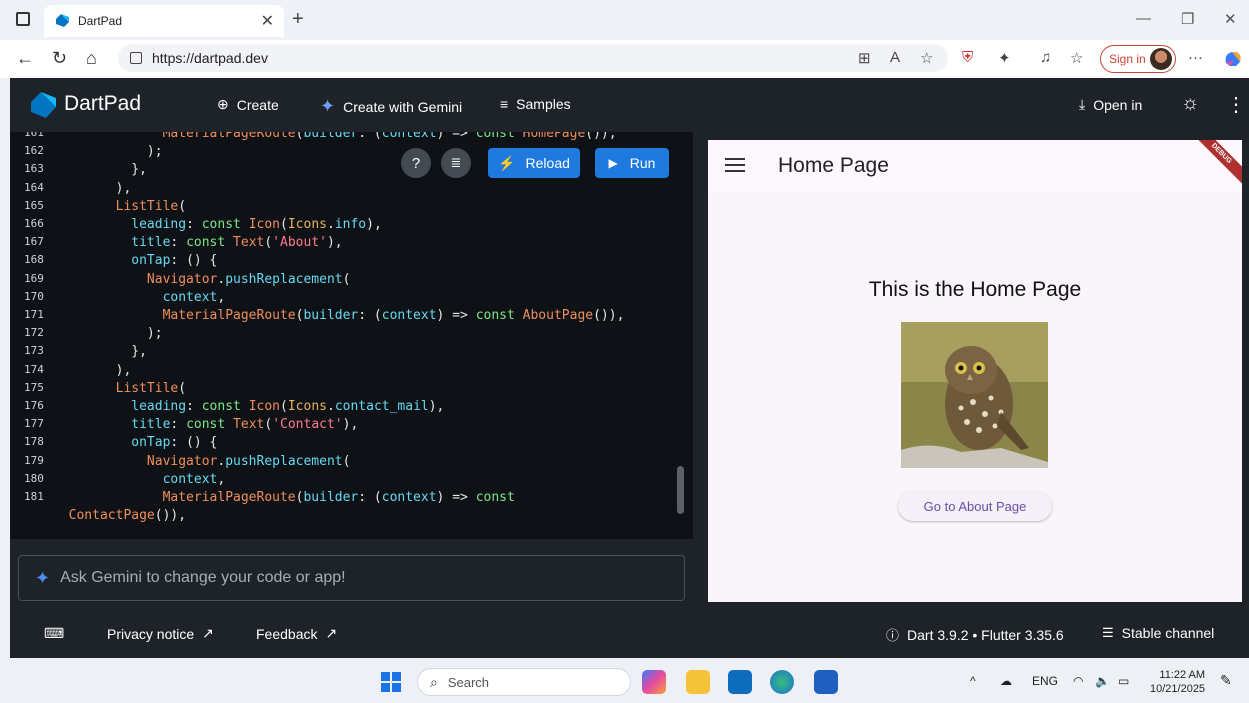 The width and height of the screenshot is (1249, 703). What do you see at coordinates (434, 681) in the screenshot?
I see `search-icon: ⌕` at bounding box center [434, 681].